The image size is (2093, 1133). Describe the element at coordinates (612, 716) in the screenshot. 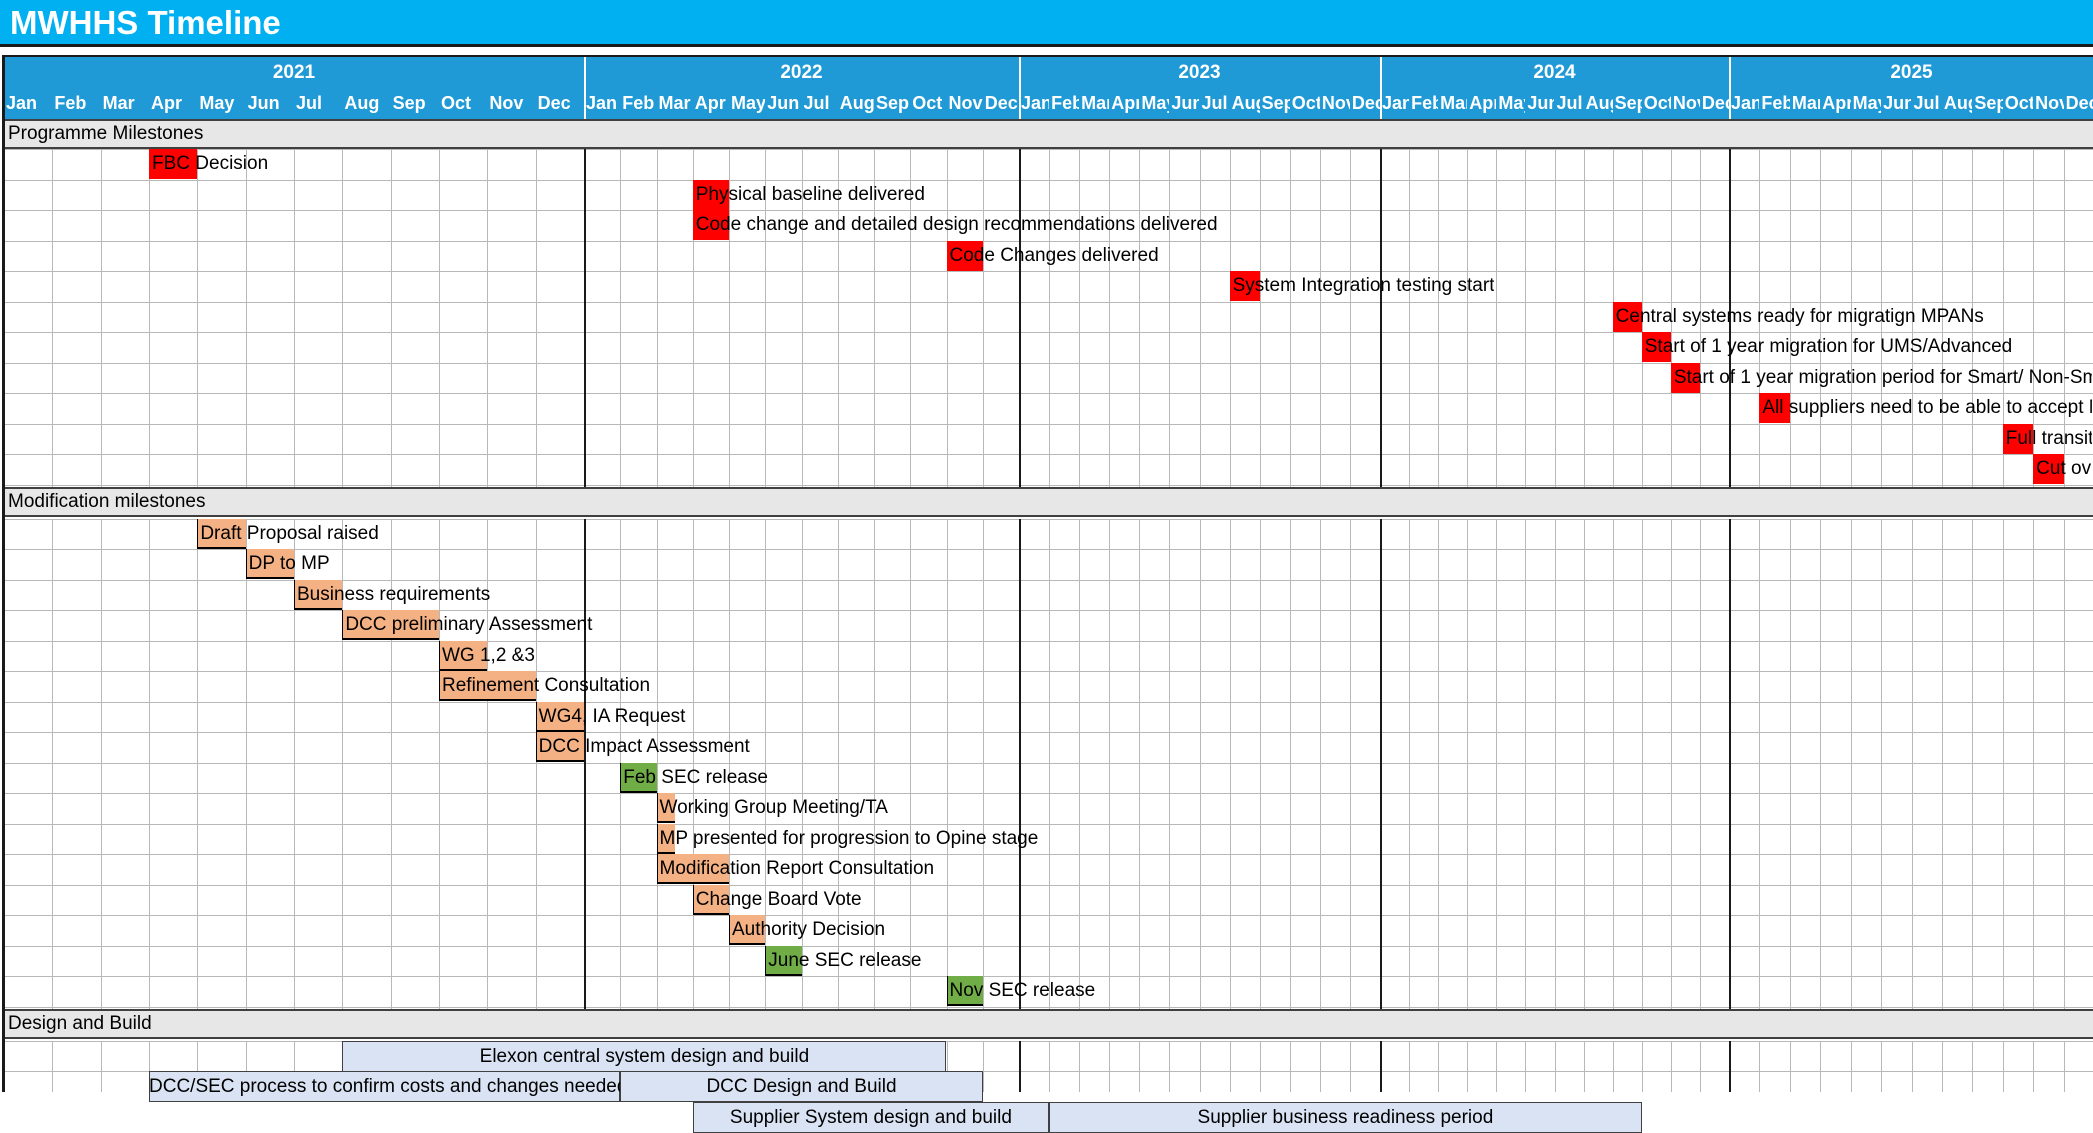

I see `modification-label: WG4, IA Request` at that location.